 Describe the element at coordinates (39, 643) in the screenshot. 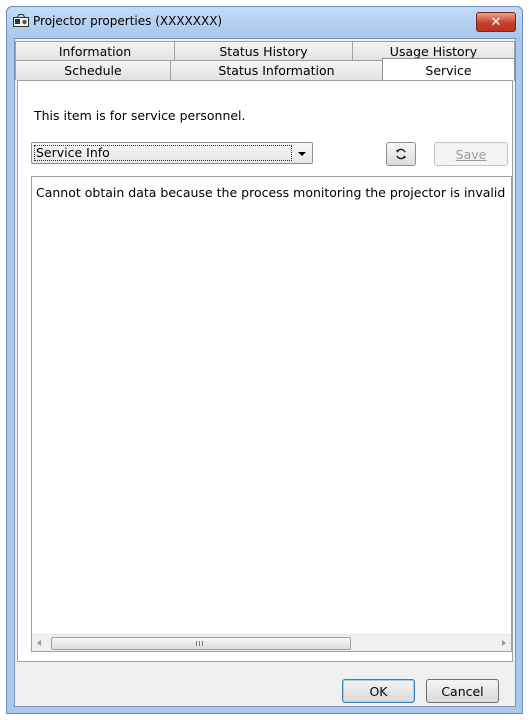

I see `scroll-left-arrow-icon` at that location.